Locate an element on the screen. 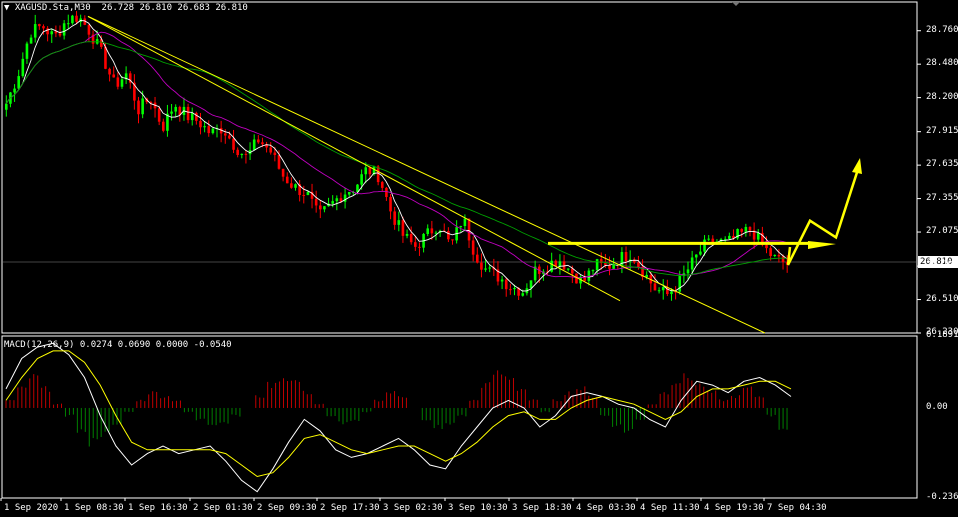 The image size is (958, 517). price-tick-label: 27.915 is located at coordinates (942, 130).